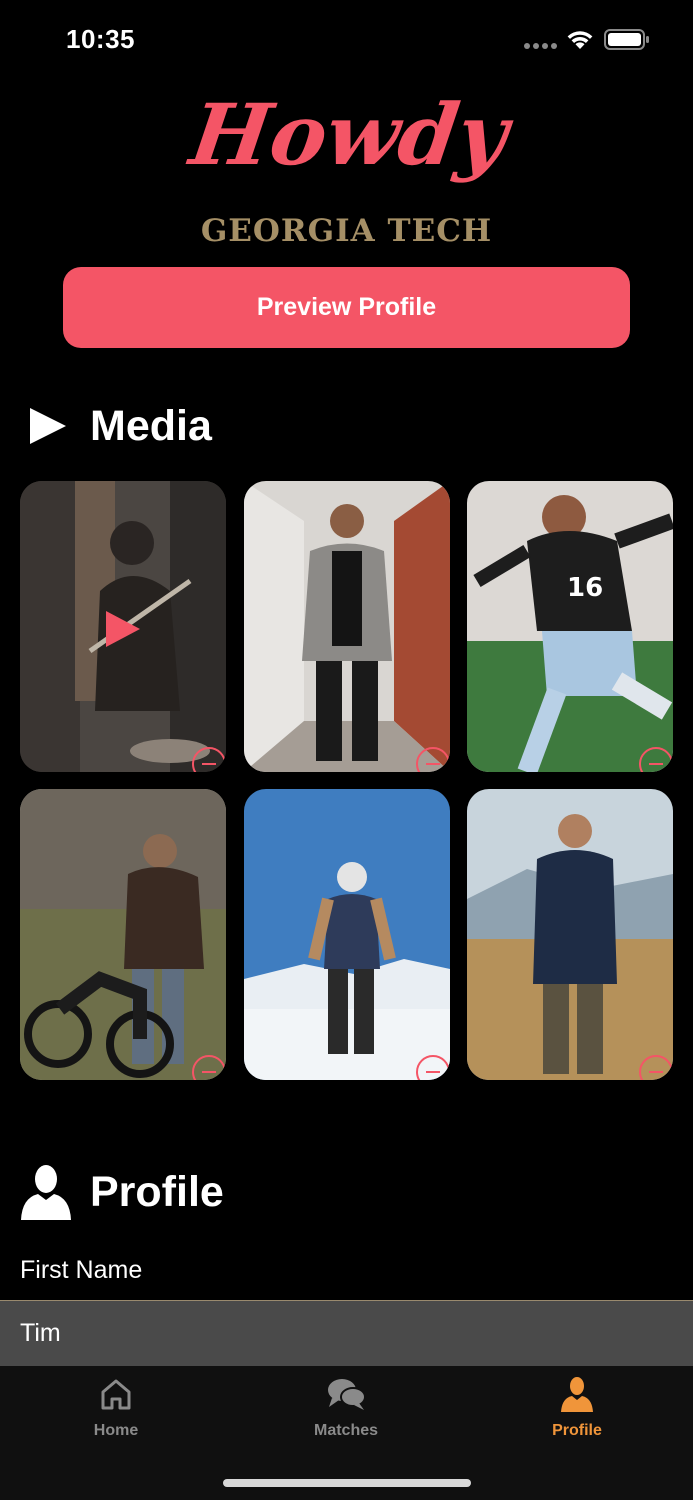 This screenshot has width=693, height=1500. Describe the element at coordinates (48, 426) in the screenshot. I see `play-icon` at that location.